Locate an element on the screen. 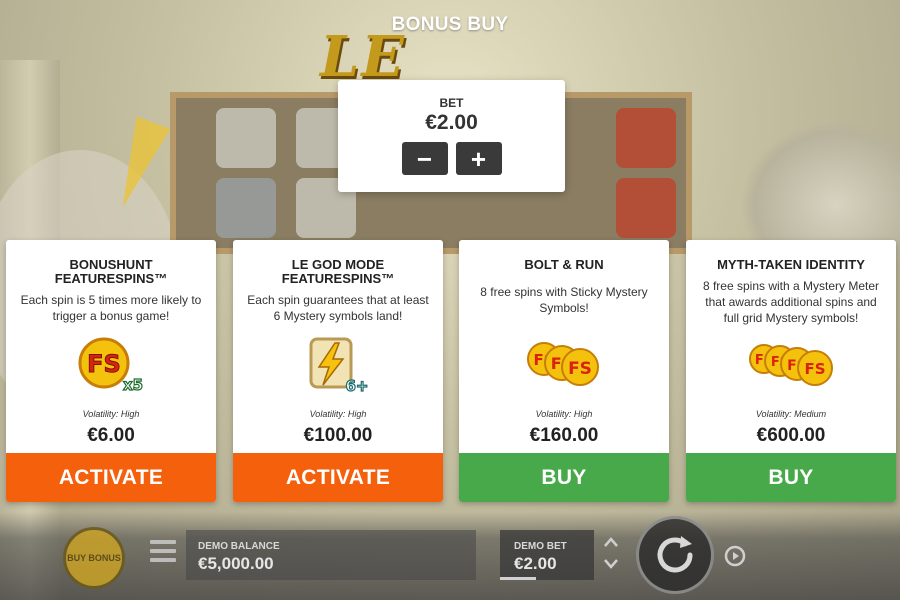  demo-bet-label: DEMO BET is located at coordinates (540, 546).